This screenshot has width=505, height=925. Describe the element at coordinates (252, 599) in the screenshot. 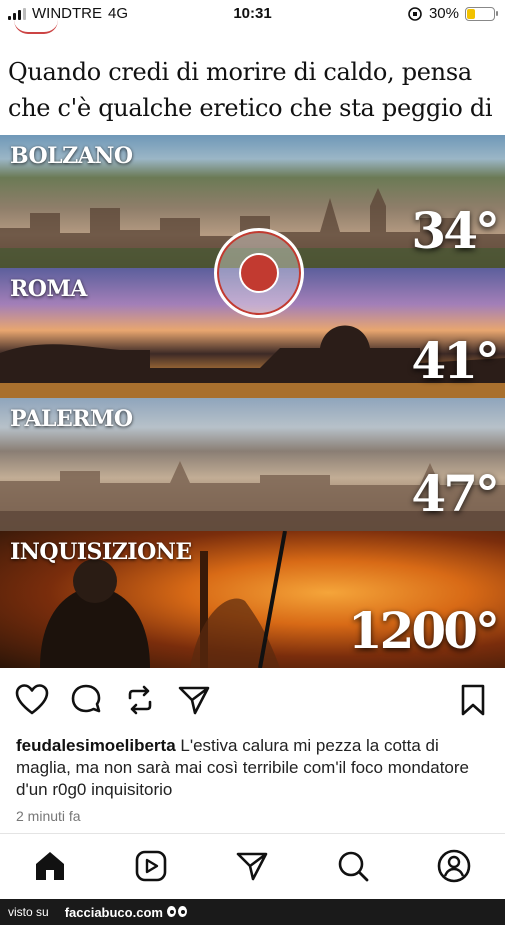

I see `panel-inquisizione: INQUISIZIONE 1200°` at that location.